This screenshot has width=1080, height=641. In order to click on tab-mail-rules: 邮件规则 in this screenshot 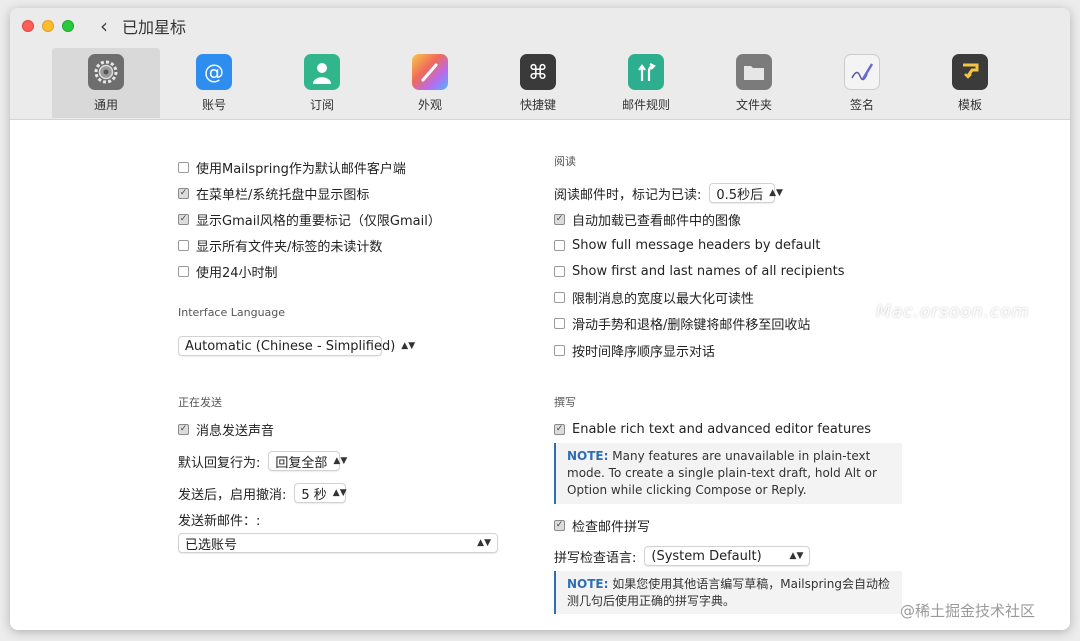, I will do `click(646, 83)`.